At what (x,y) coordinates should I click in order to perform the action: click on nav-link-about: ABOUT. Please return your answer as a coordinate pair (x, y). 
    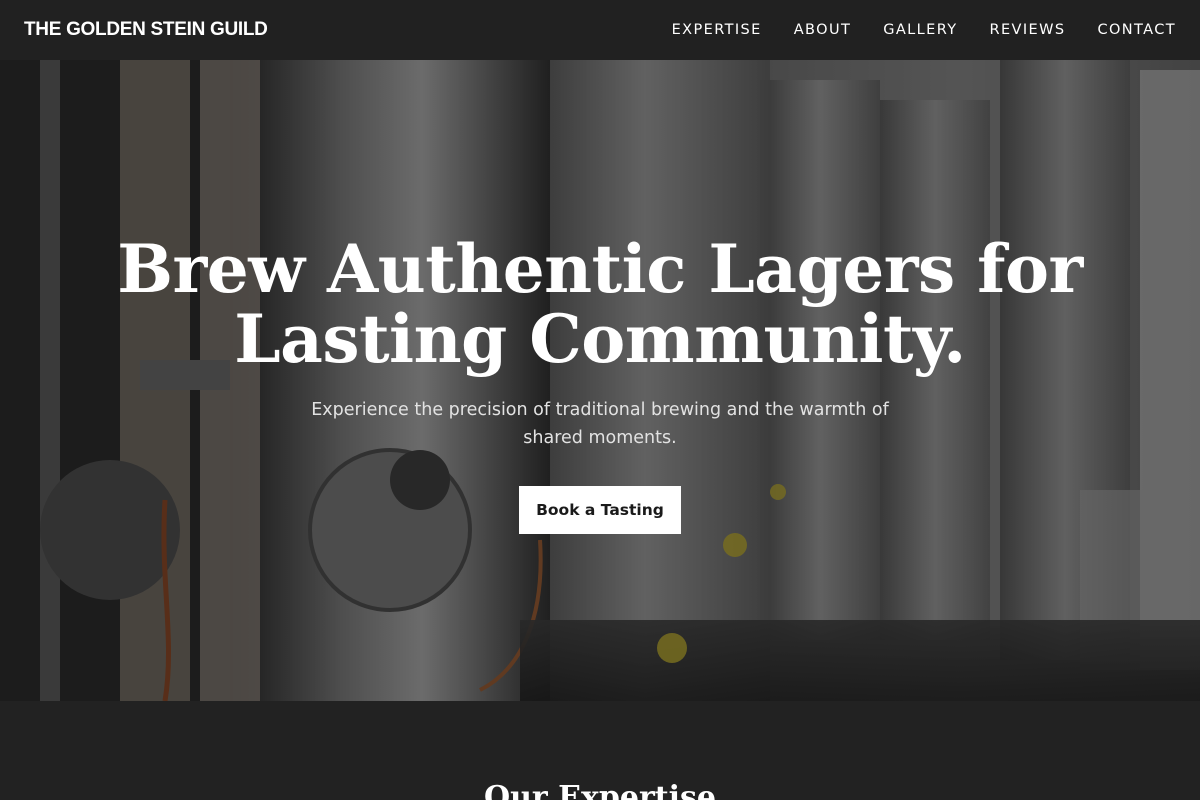
    Looking at the image, I should click on (823, 30).